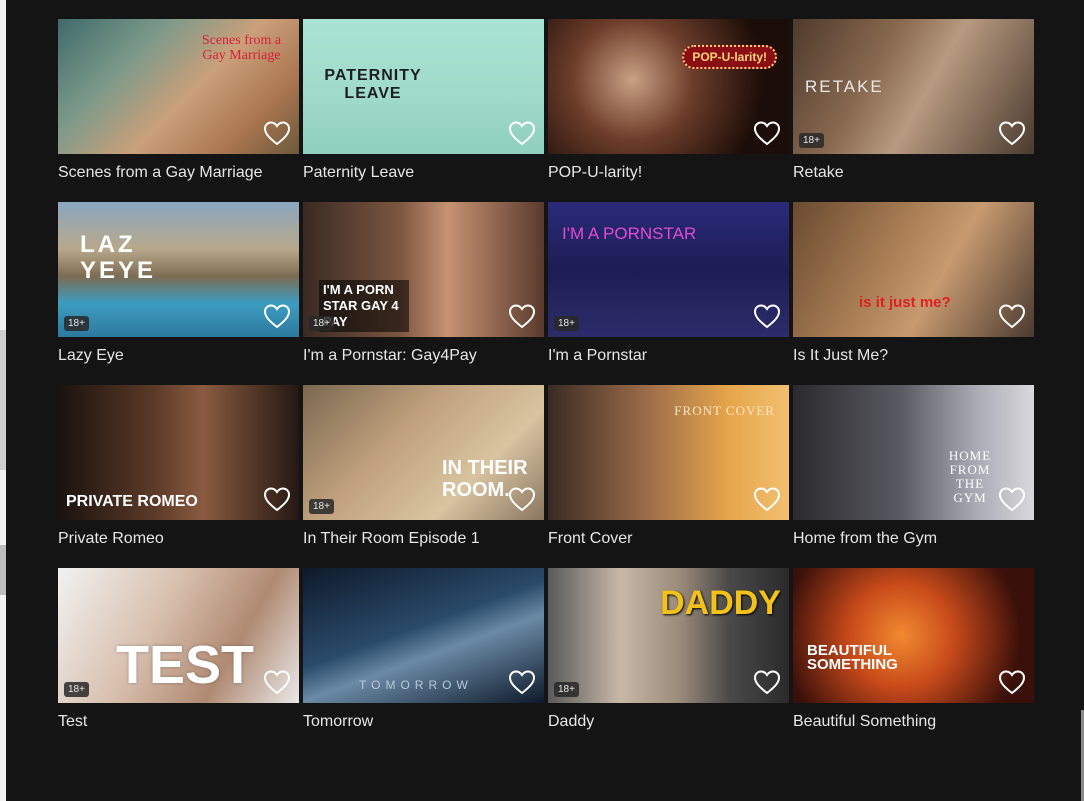  I want to click on title-card: HOME FROM THE GYM Home from the Gym, so click(913, 471).